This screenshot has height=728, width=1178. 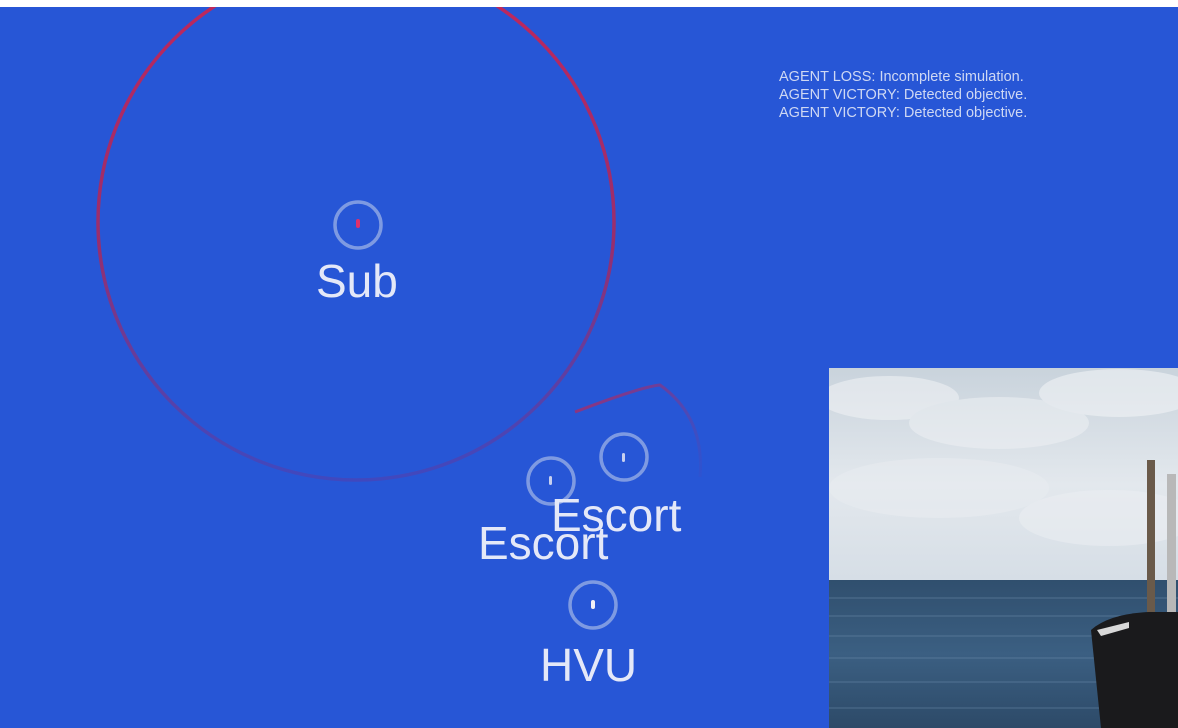 What do you see at coordinates (358, 223) in the screenshot?
I see `red-marker-icon` at bounding box center [358, 223].